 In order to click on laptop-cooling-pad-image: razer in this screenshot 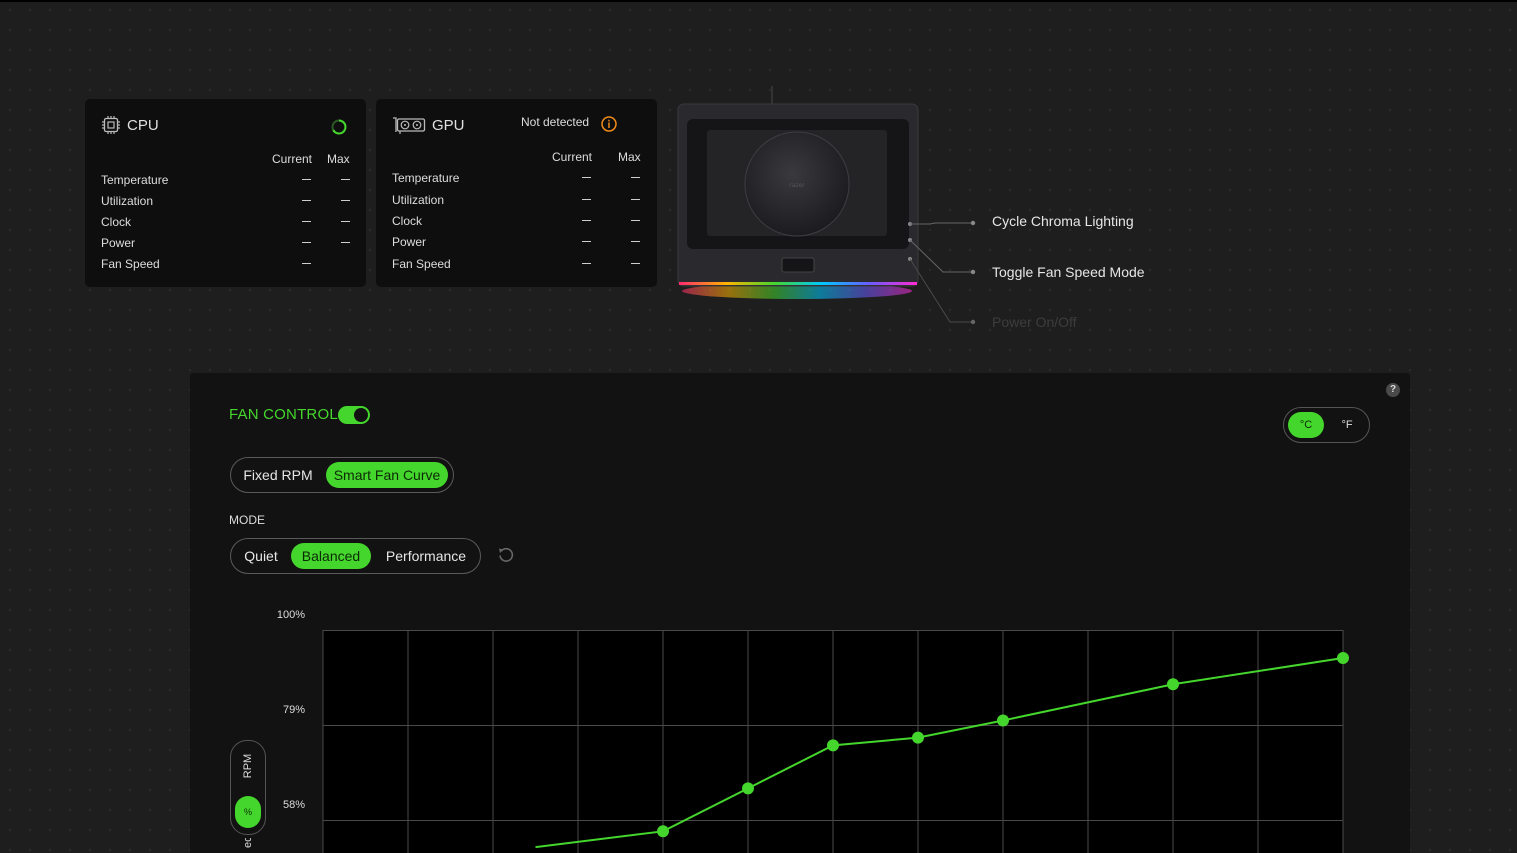, I will do `click(798, 192)`.